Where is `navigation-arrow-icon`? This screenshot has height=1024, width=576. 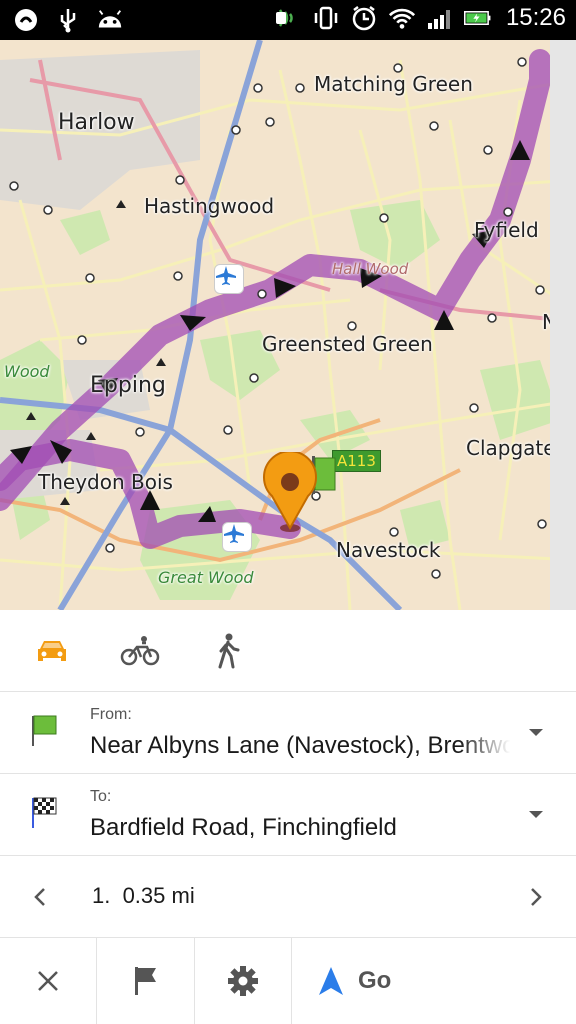 navigation-arrow-icon is located at coordinates (331, 980).